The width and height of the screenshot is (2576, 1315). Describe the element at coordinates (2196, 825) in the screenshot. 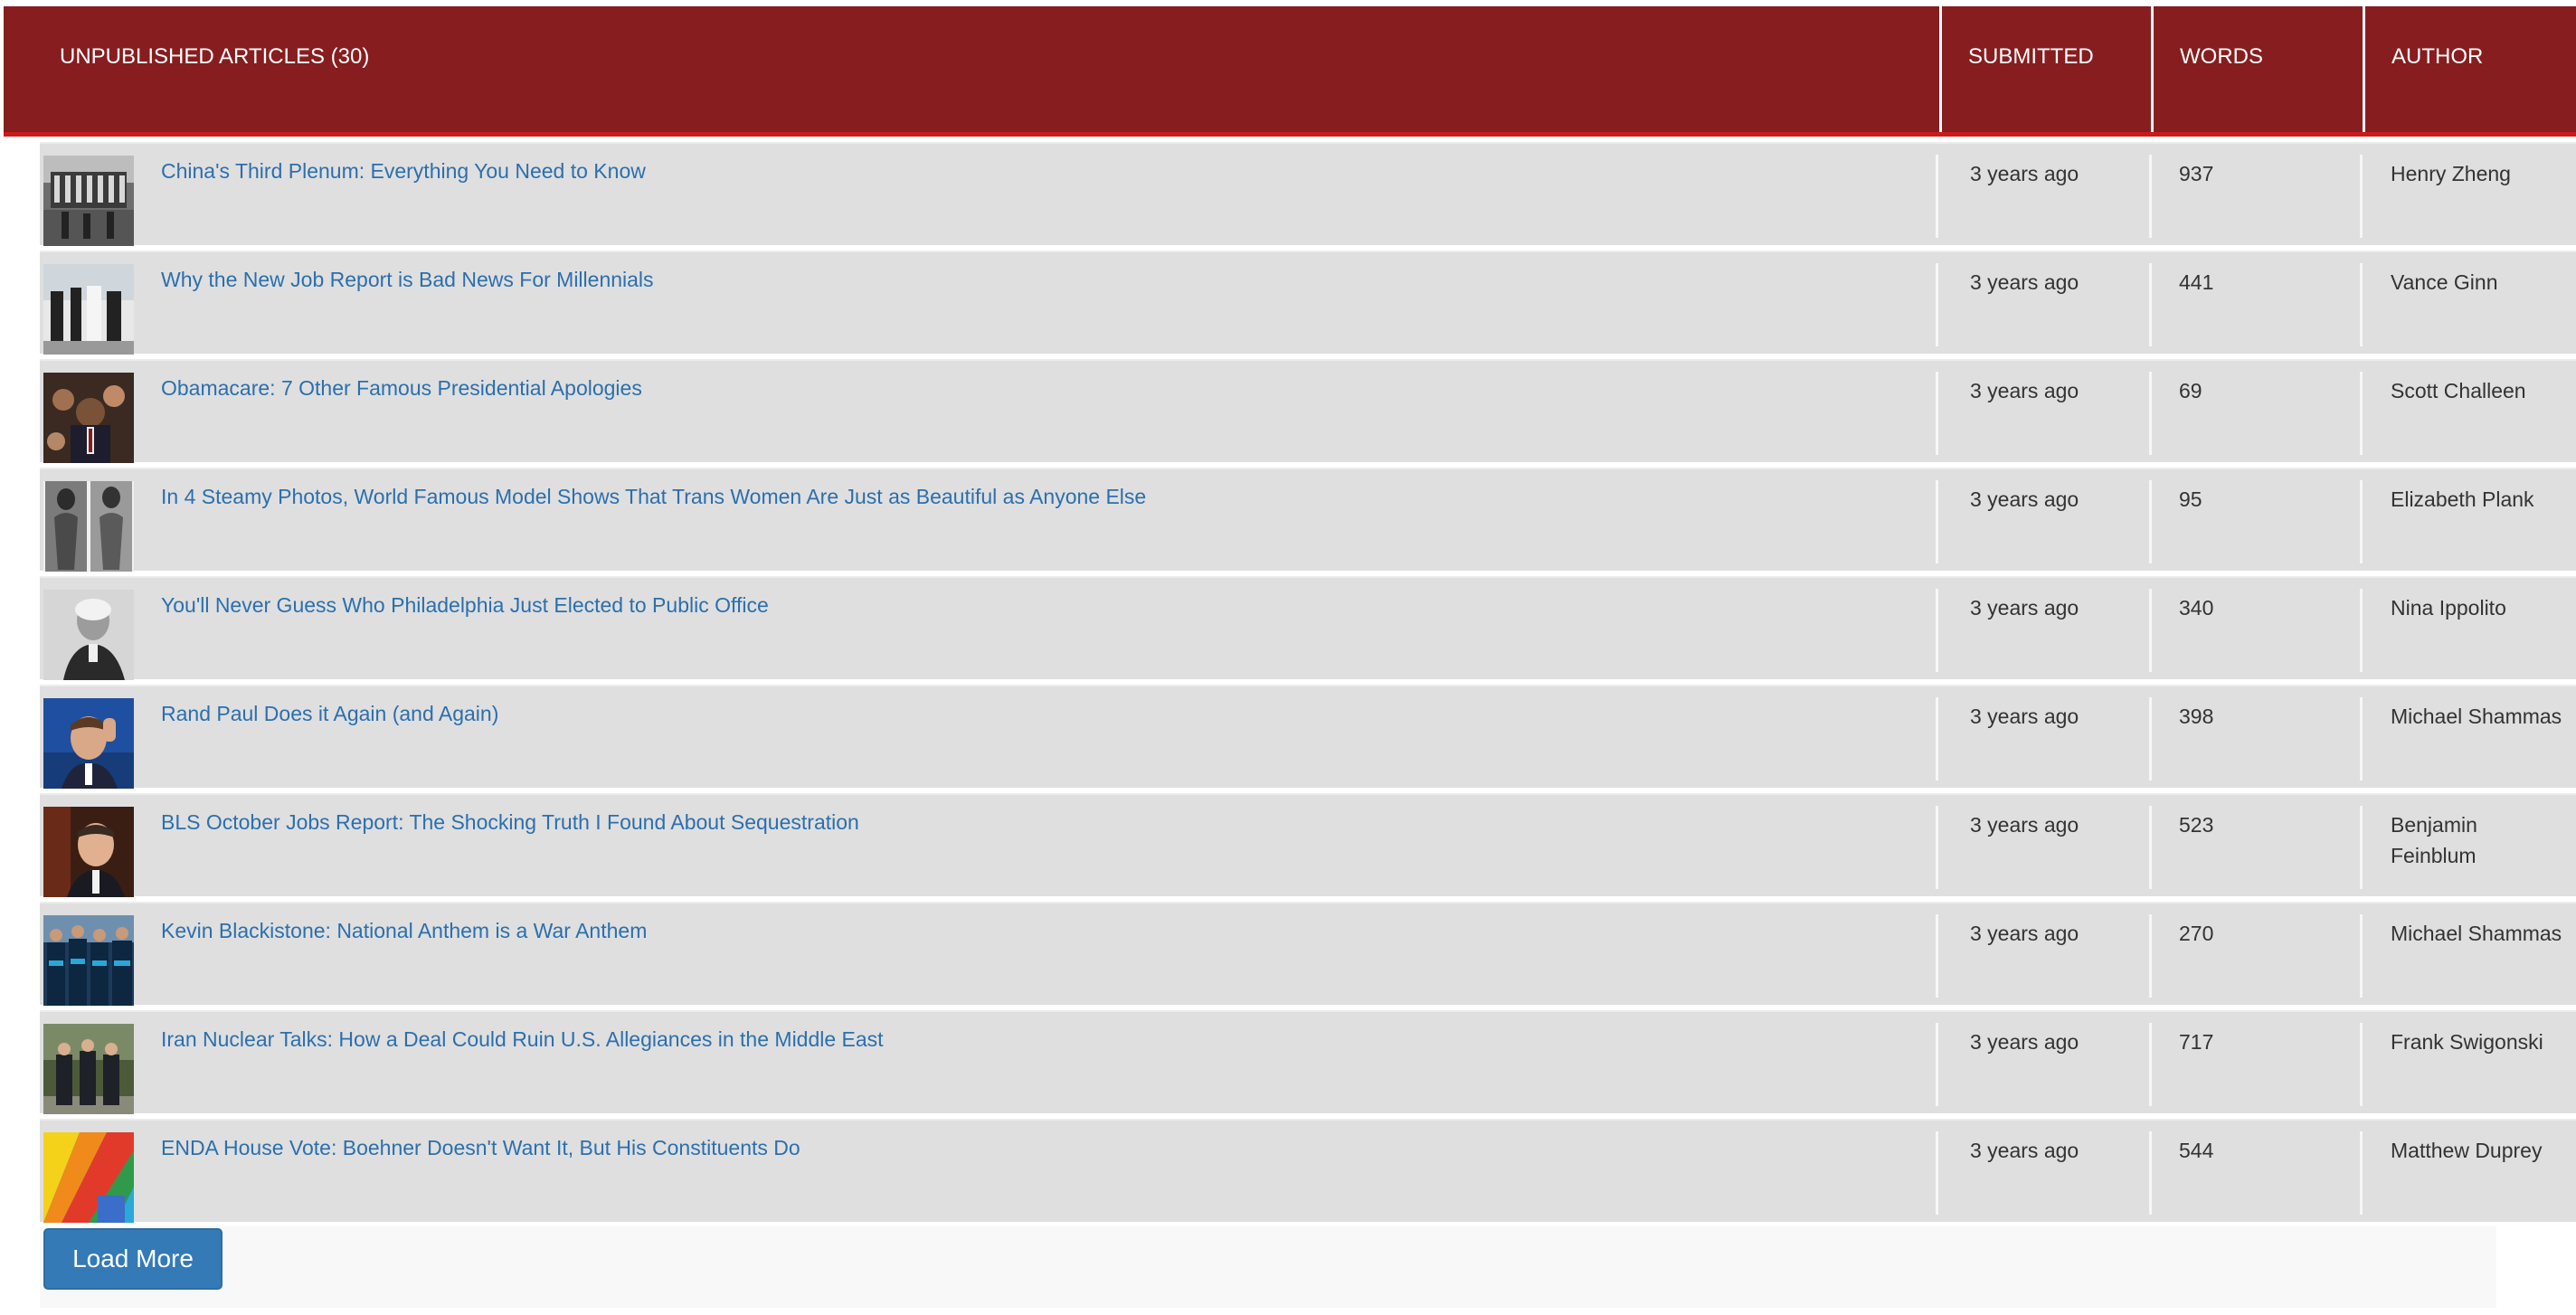

I see `words-cell: 523` at that location.